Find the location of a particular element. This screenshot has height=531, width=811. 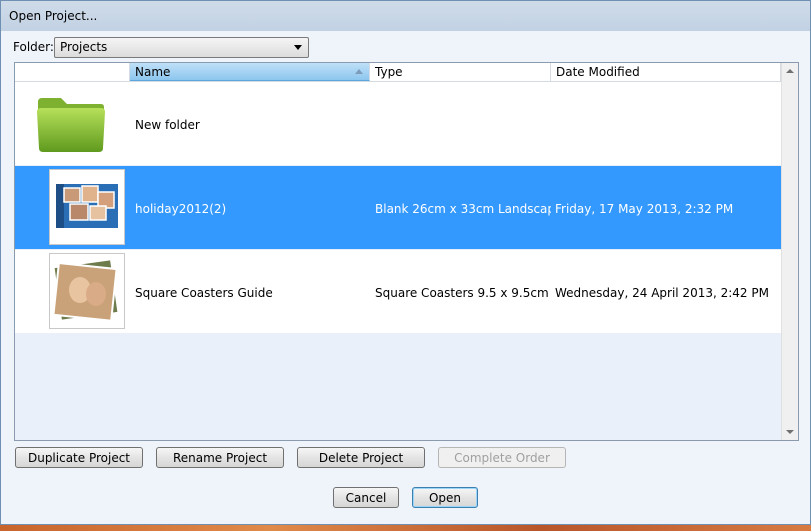

column-header-blank is located at coordinates (72, 72).